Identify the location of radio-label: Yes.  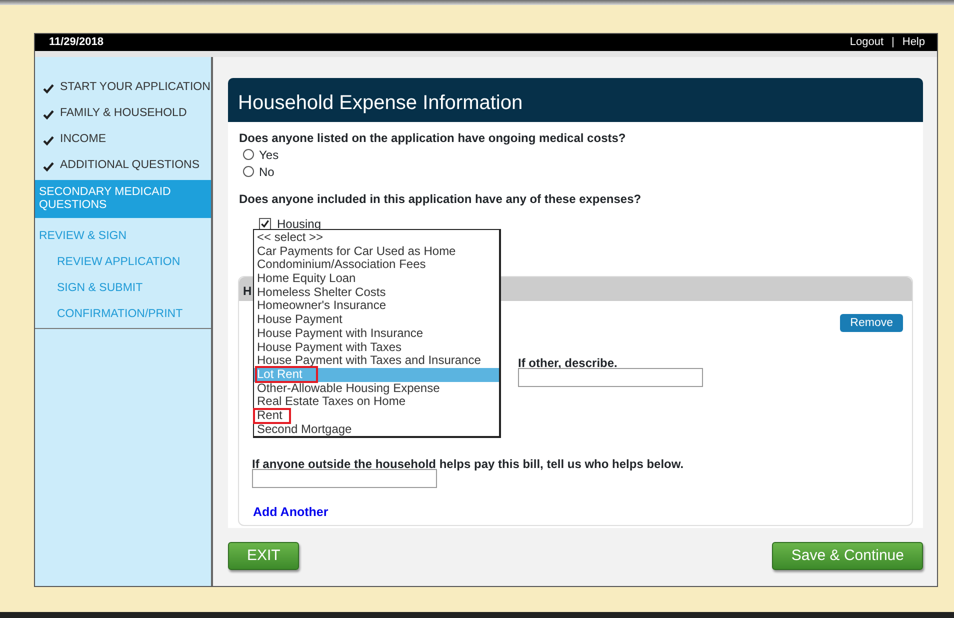
(269, 155).